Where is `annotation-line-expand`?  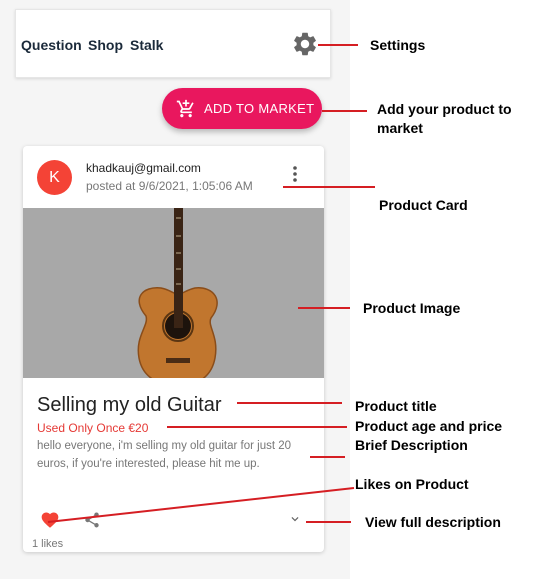 annotation-line-expand is located at coordinates (328, 522).